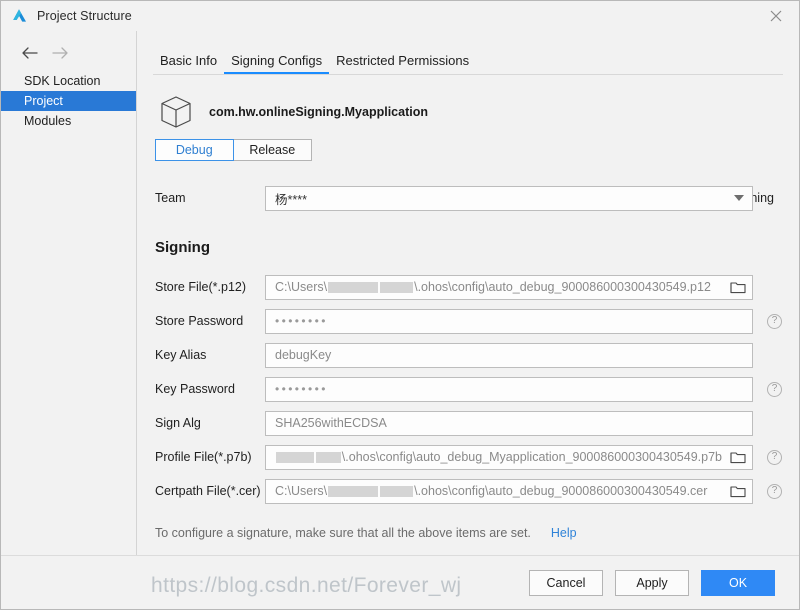 This screenshot has height=610, width=800. I want to click on cancel-button: Cancel, so click(566, 582).